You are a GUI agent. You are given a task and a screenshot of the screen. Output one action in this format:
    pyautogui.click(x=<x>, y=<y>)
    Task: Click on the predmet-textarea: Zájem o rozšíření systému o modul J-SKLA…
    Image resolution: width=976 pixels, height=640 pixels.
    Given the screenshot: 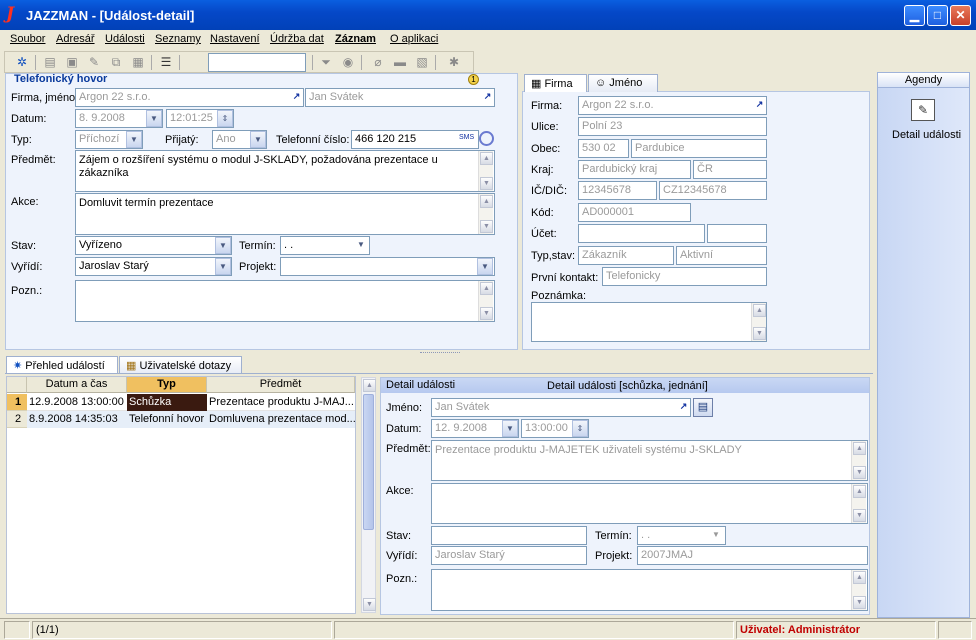 What is the action you would take?
    pyautogui.click(x=285, y=171)
    